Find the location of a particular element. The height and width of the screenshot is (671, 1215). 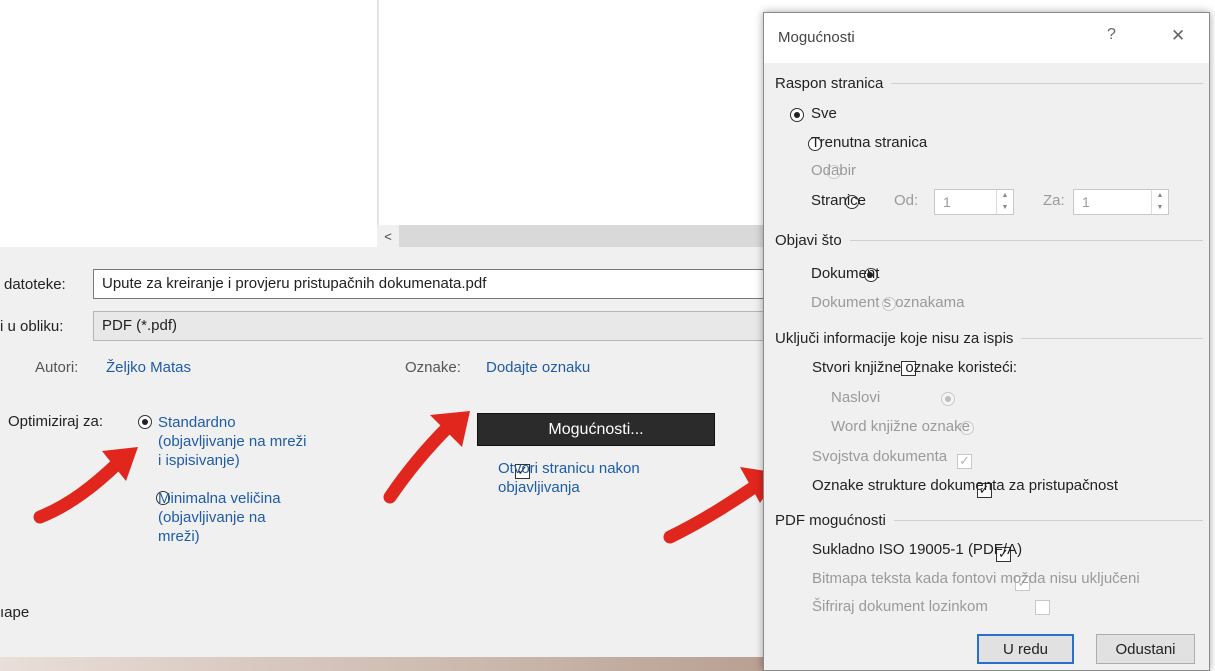

help-icon: ? is located at coordinates (1111, 35).